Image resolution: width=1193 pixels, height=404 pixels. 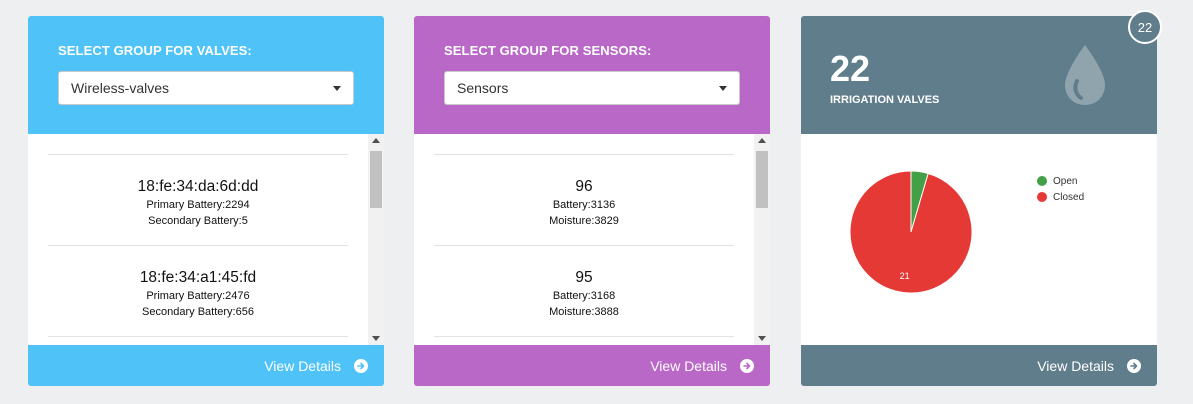 I want to click on valve-primary-battery: Primary Battery:2476, so click(x=198, y=296).